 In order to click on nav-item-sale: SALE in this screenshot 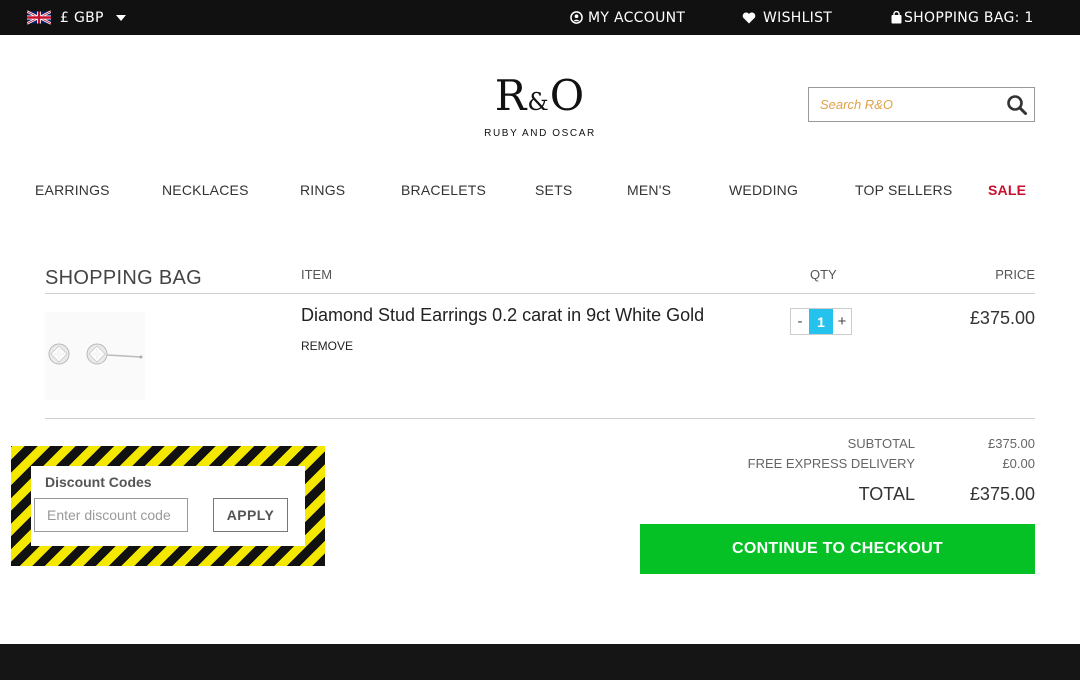, I will do `click(1007, 190)`.